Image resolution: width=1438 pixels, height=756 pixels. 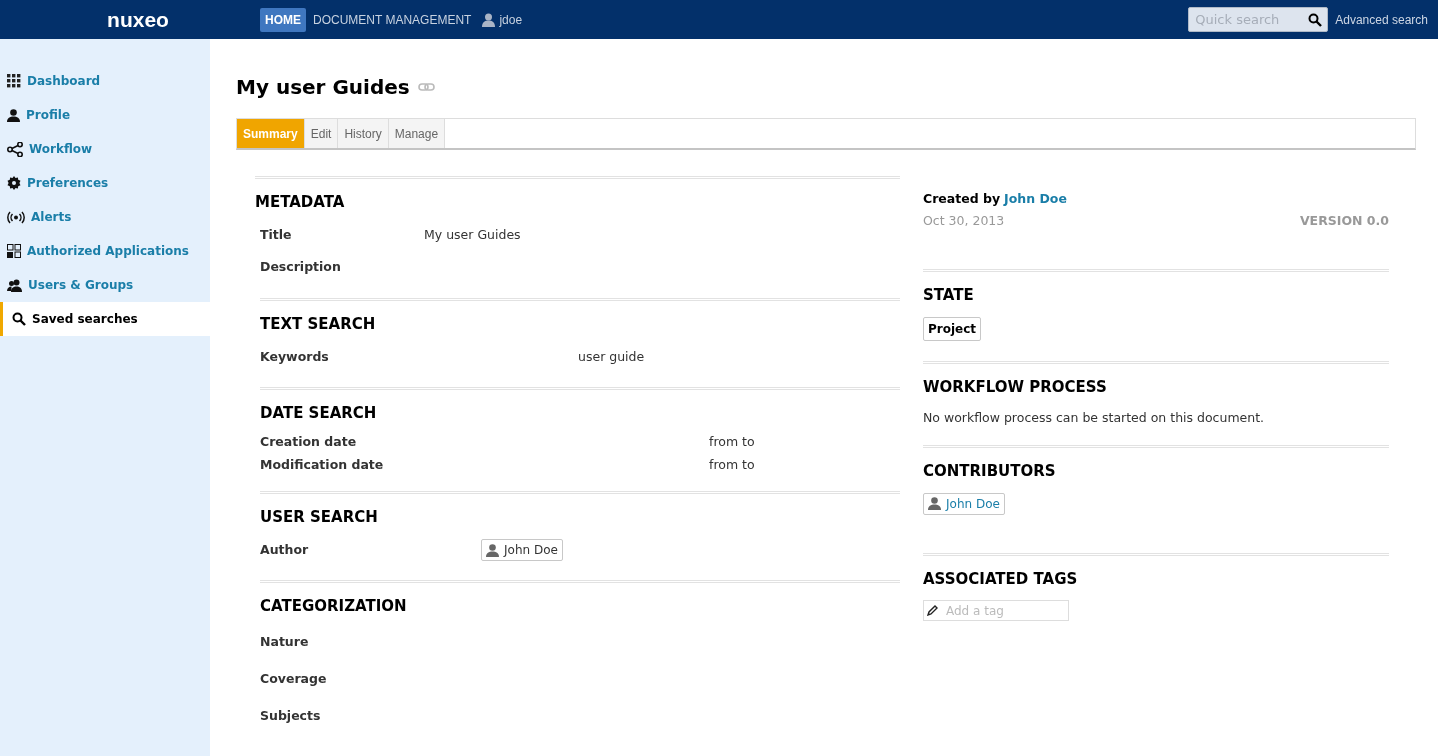 What do you see at coordinates (472, 235) in the screenshot?
I see `field-value: My user Guides` at bounding box center [472, 235].